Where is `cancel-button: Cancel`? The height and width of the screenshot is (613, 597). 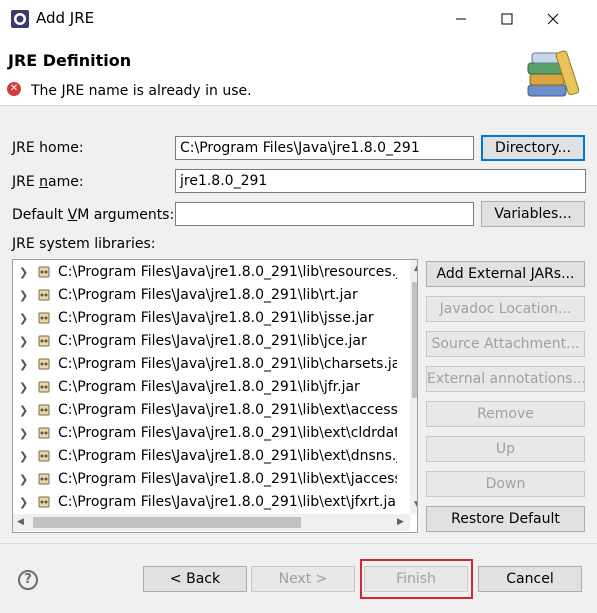 cancel-button: Cancel is located at coordinates (530, 579).